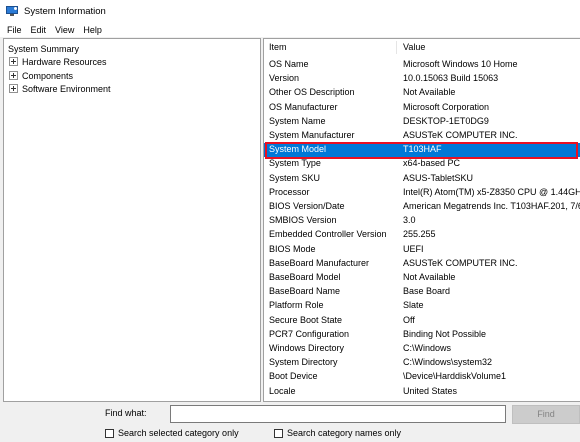 The image size is (580, 442). I want to click on tree-item-label: System Summary, so click(44, 48).